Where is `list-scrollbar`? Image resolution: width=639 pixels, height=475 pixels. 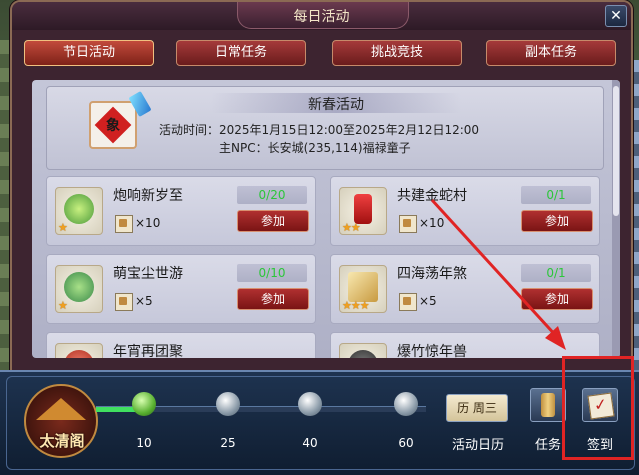 list-scrollbar is located at coordinates (616, 219).